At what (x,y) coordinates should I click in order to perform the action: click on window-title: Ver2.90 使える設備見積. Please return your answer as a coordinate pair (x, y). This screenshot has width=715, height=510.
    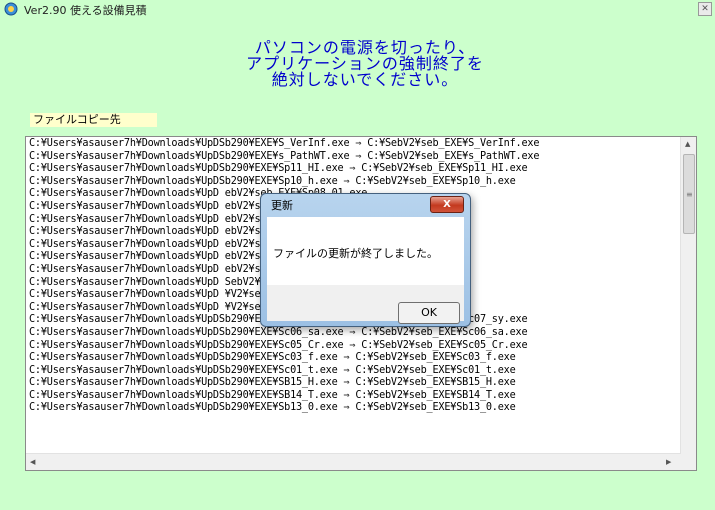
    Looking at the image, I should click on (85, 10).